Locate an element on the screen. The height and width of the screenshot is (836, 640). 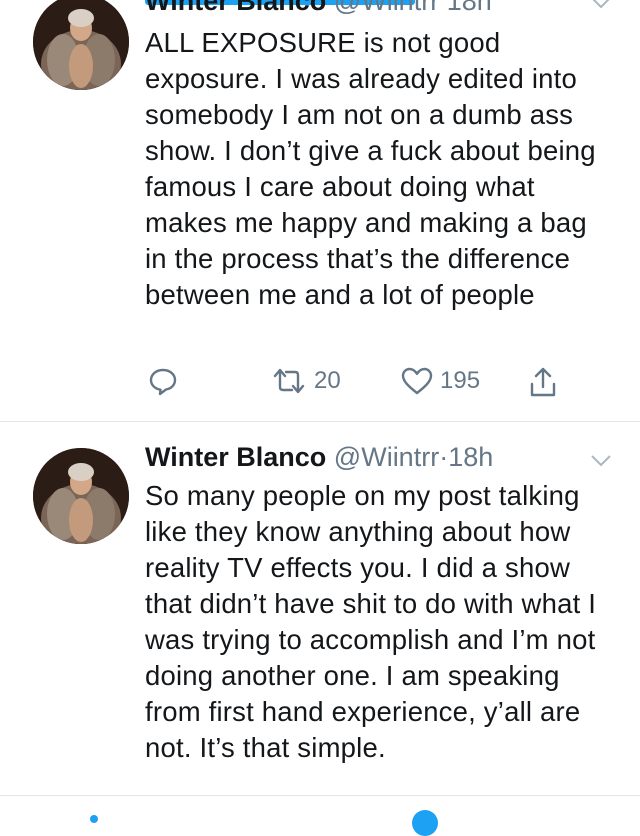
reply-button is located at coordinates (163, 381).